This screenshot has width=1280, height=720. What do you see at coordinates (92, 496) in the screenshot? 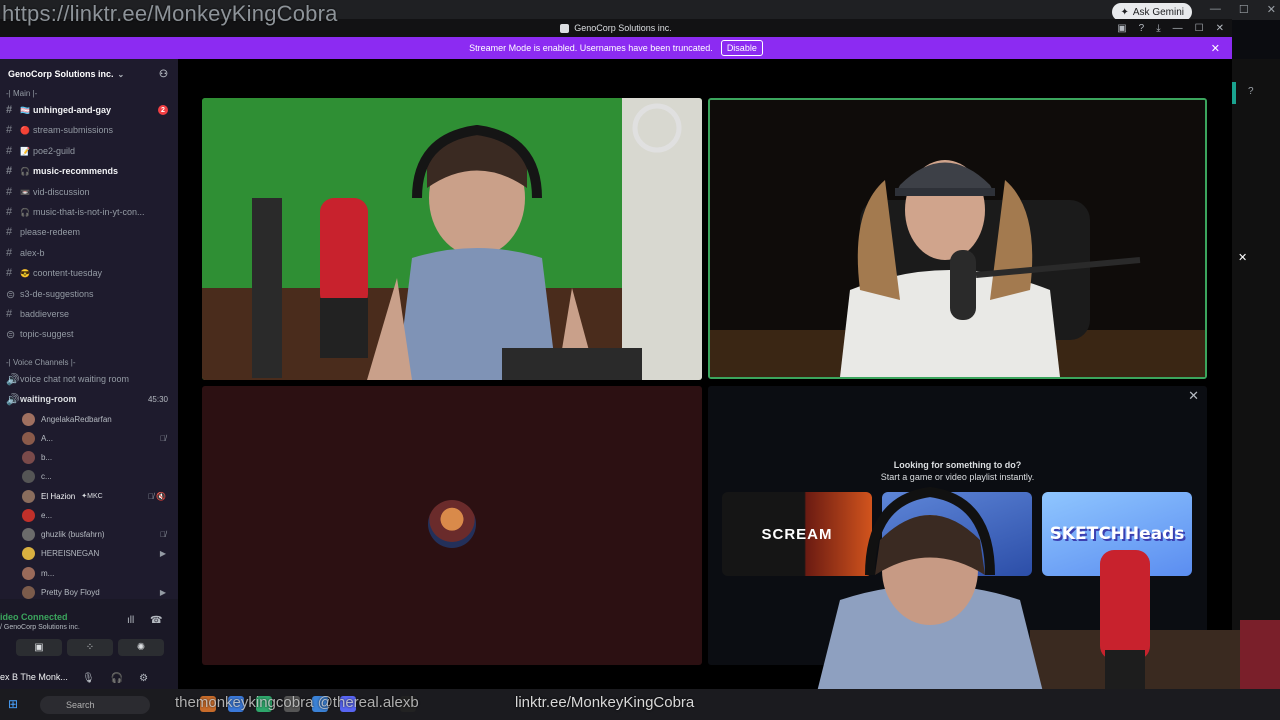
I see `user-tag: ✦MKC` at bounding box center [92, 496].